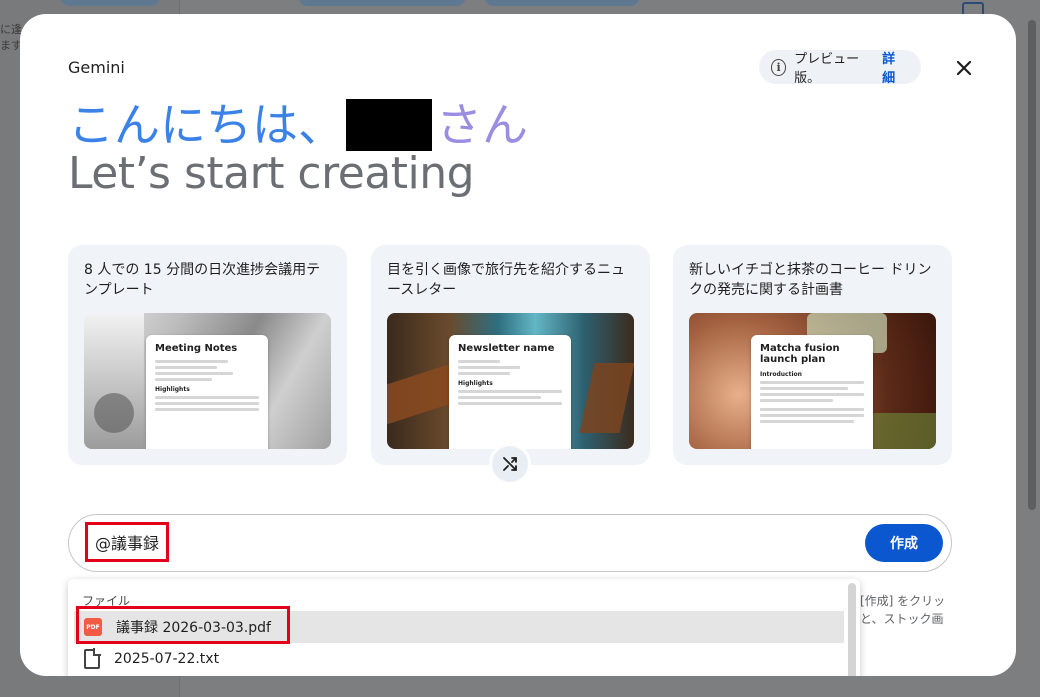 The height and width of the screenshot is (697, 1040). Describe the element at coordinates (510, 392) in the screenshot. I see `document-preview: Newsletter name Highlights` at that location.